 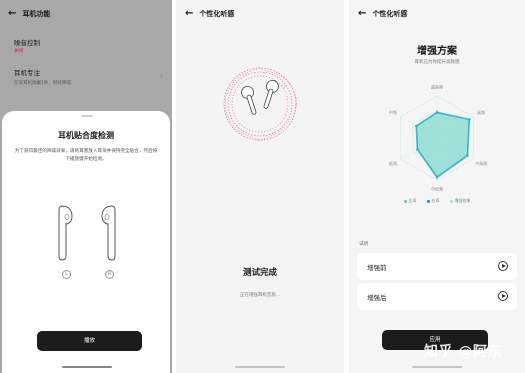 I want to click on focus-mode-description: 在双耳机佩戴1秒，继续降噪, so click(x=42, y=83).